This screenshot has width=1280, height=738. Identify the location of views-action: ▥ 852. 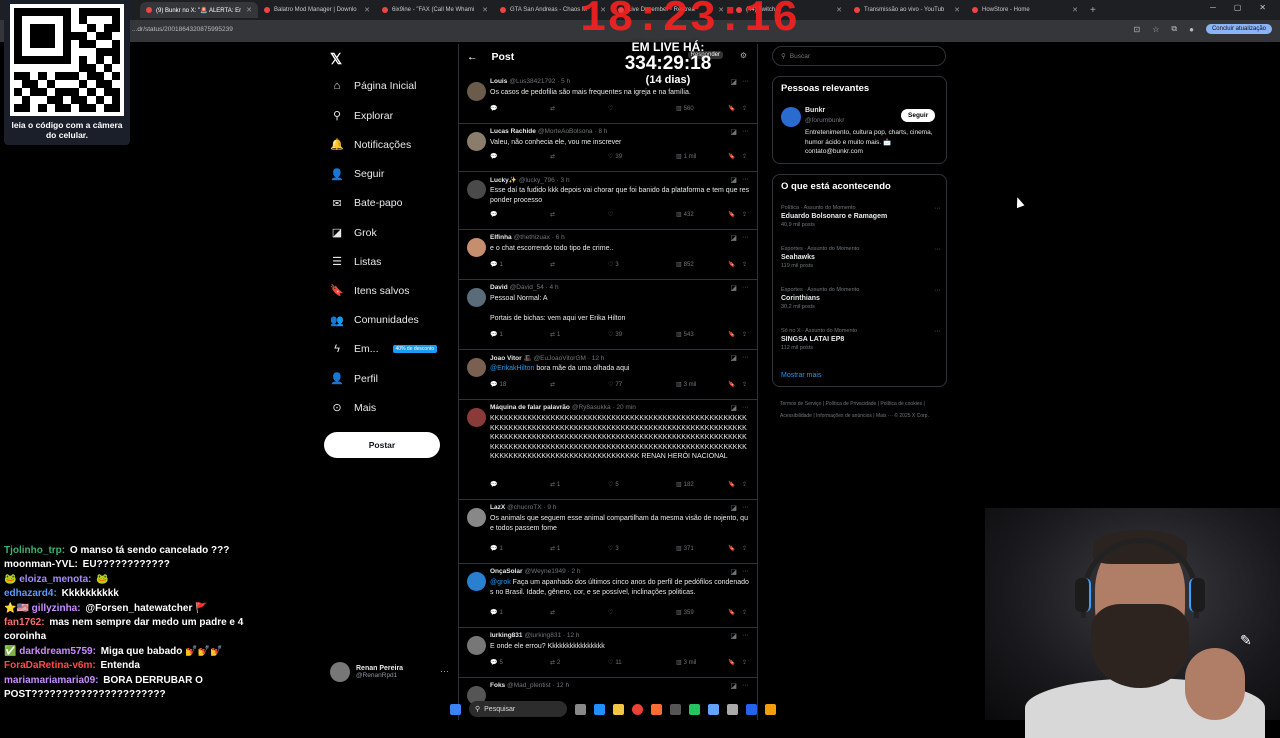
(685, 265).